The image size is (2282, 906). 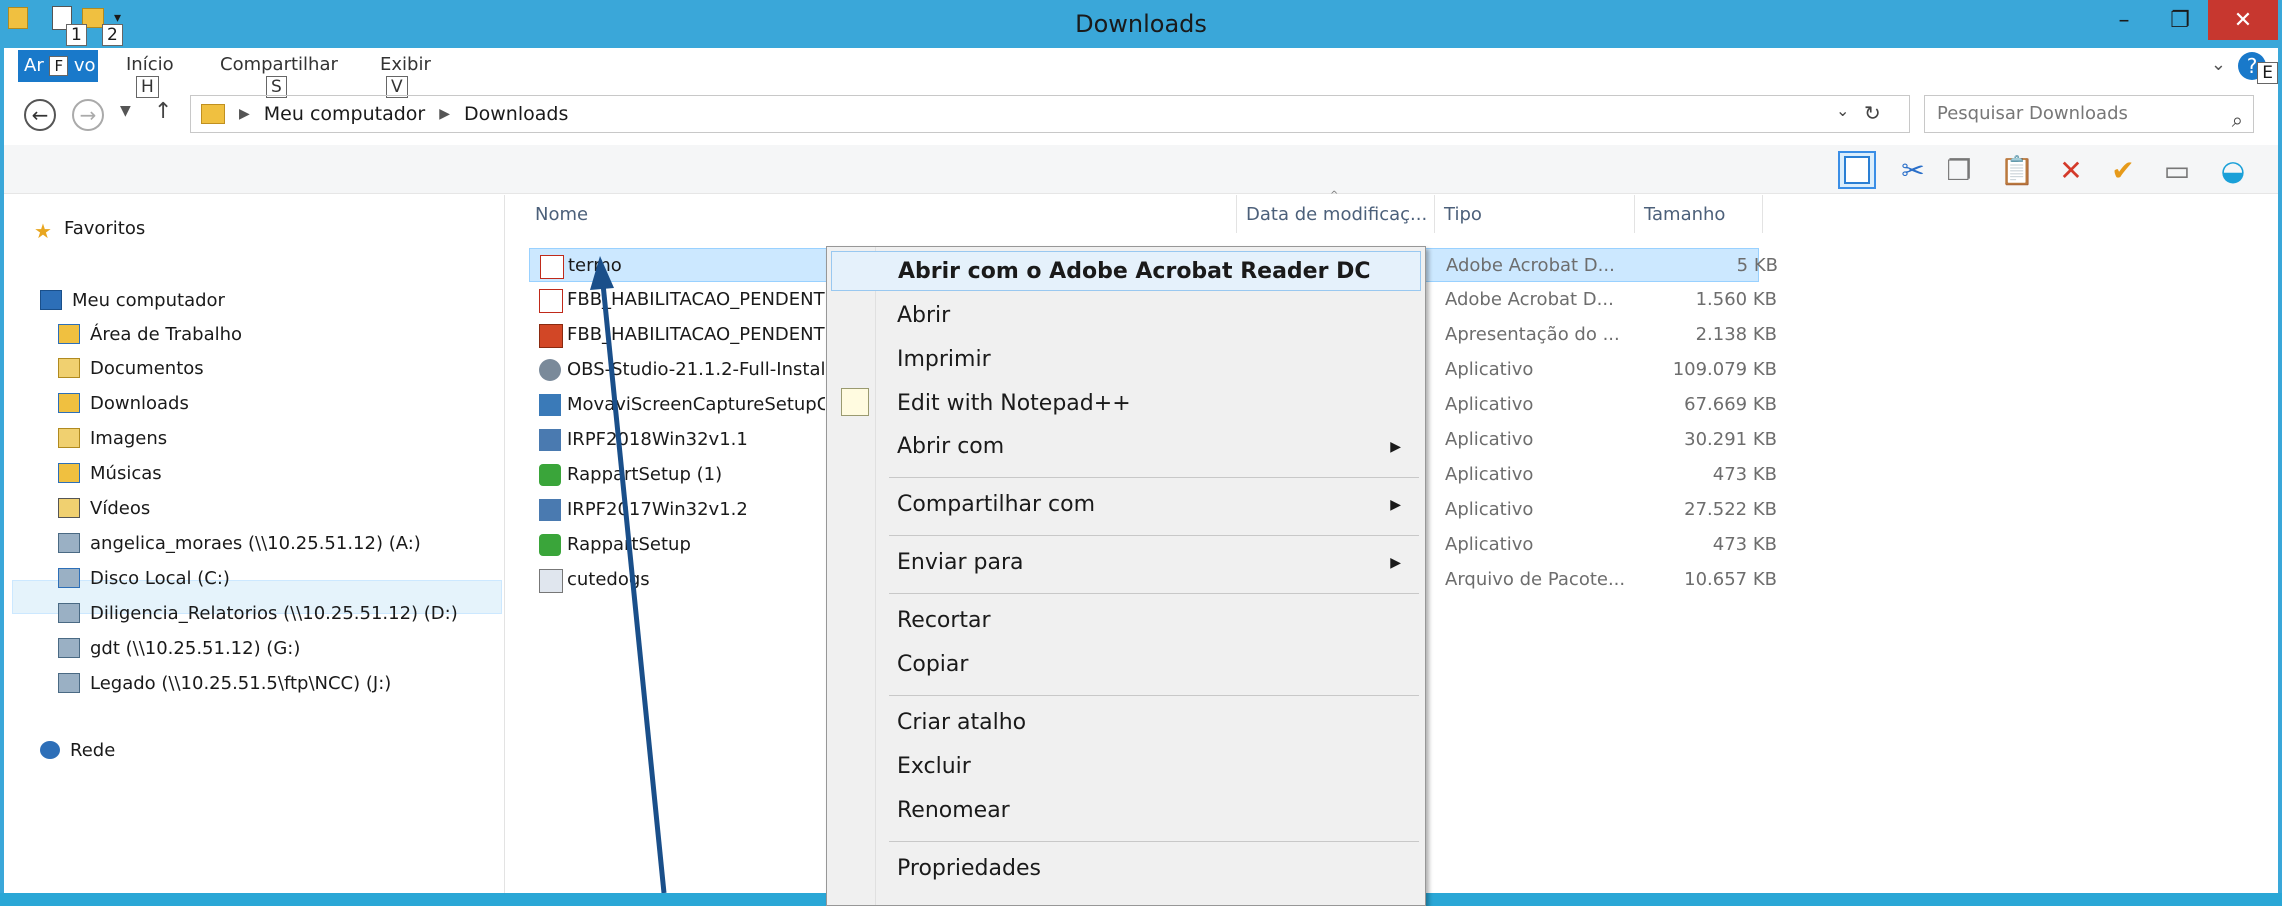 I want to click on arrow-shaft, so click(x=633, y=583).